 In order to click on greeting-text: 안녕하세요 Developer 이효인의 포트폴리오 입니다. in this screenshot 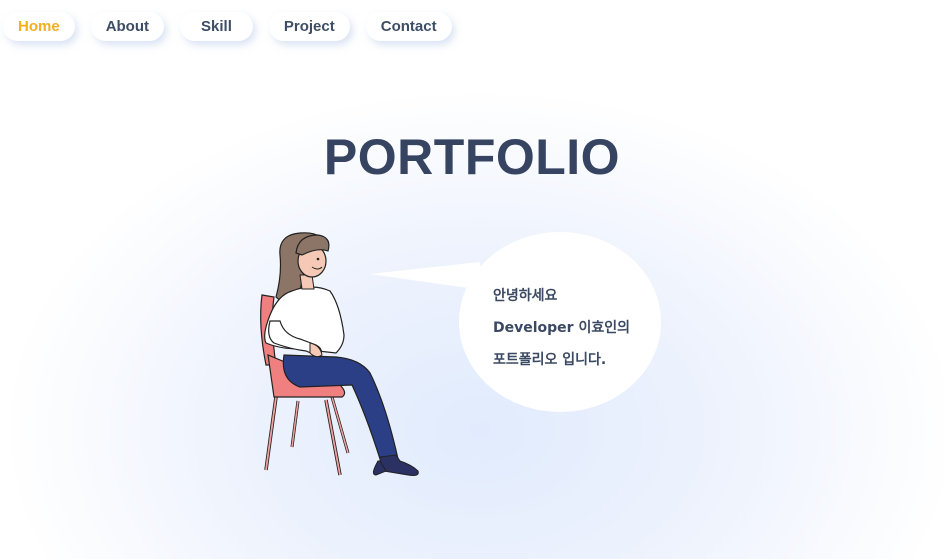, I will do `click(561, 328)`.